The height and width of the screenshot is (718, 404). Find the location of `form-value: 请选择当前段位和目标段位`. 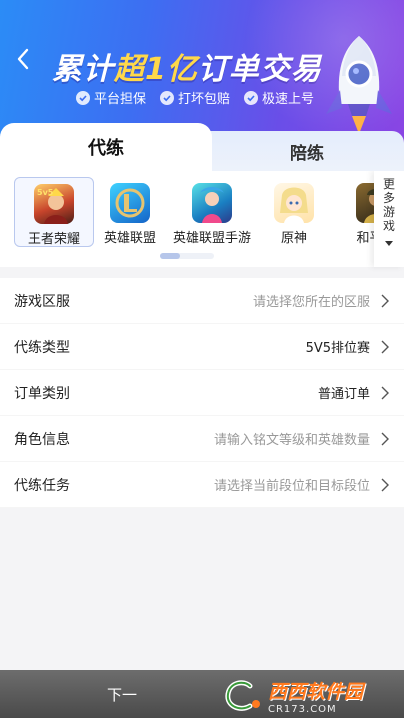

form-value: 请选择当前段位和目标段位 is located at coordinates (291, 486).